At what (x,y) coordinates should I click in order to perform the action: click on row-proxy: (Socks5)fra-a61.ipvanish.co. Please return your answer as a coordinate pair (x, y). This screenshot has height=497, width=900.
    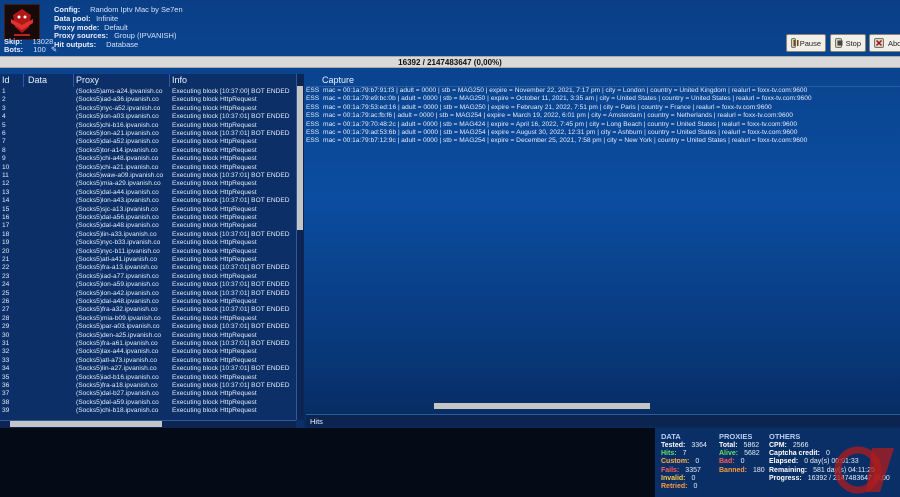
    Looking at the image, I should click on (117, 343).